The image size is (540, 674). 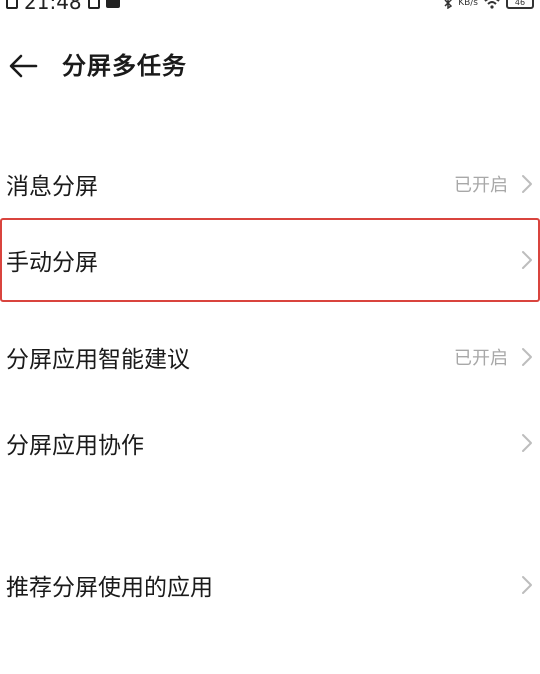 What do you see at coordinates (12, 4) in the screenshot?
I see `screenshot-icon` at bounding box center [12, 4].